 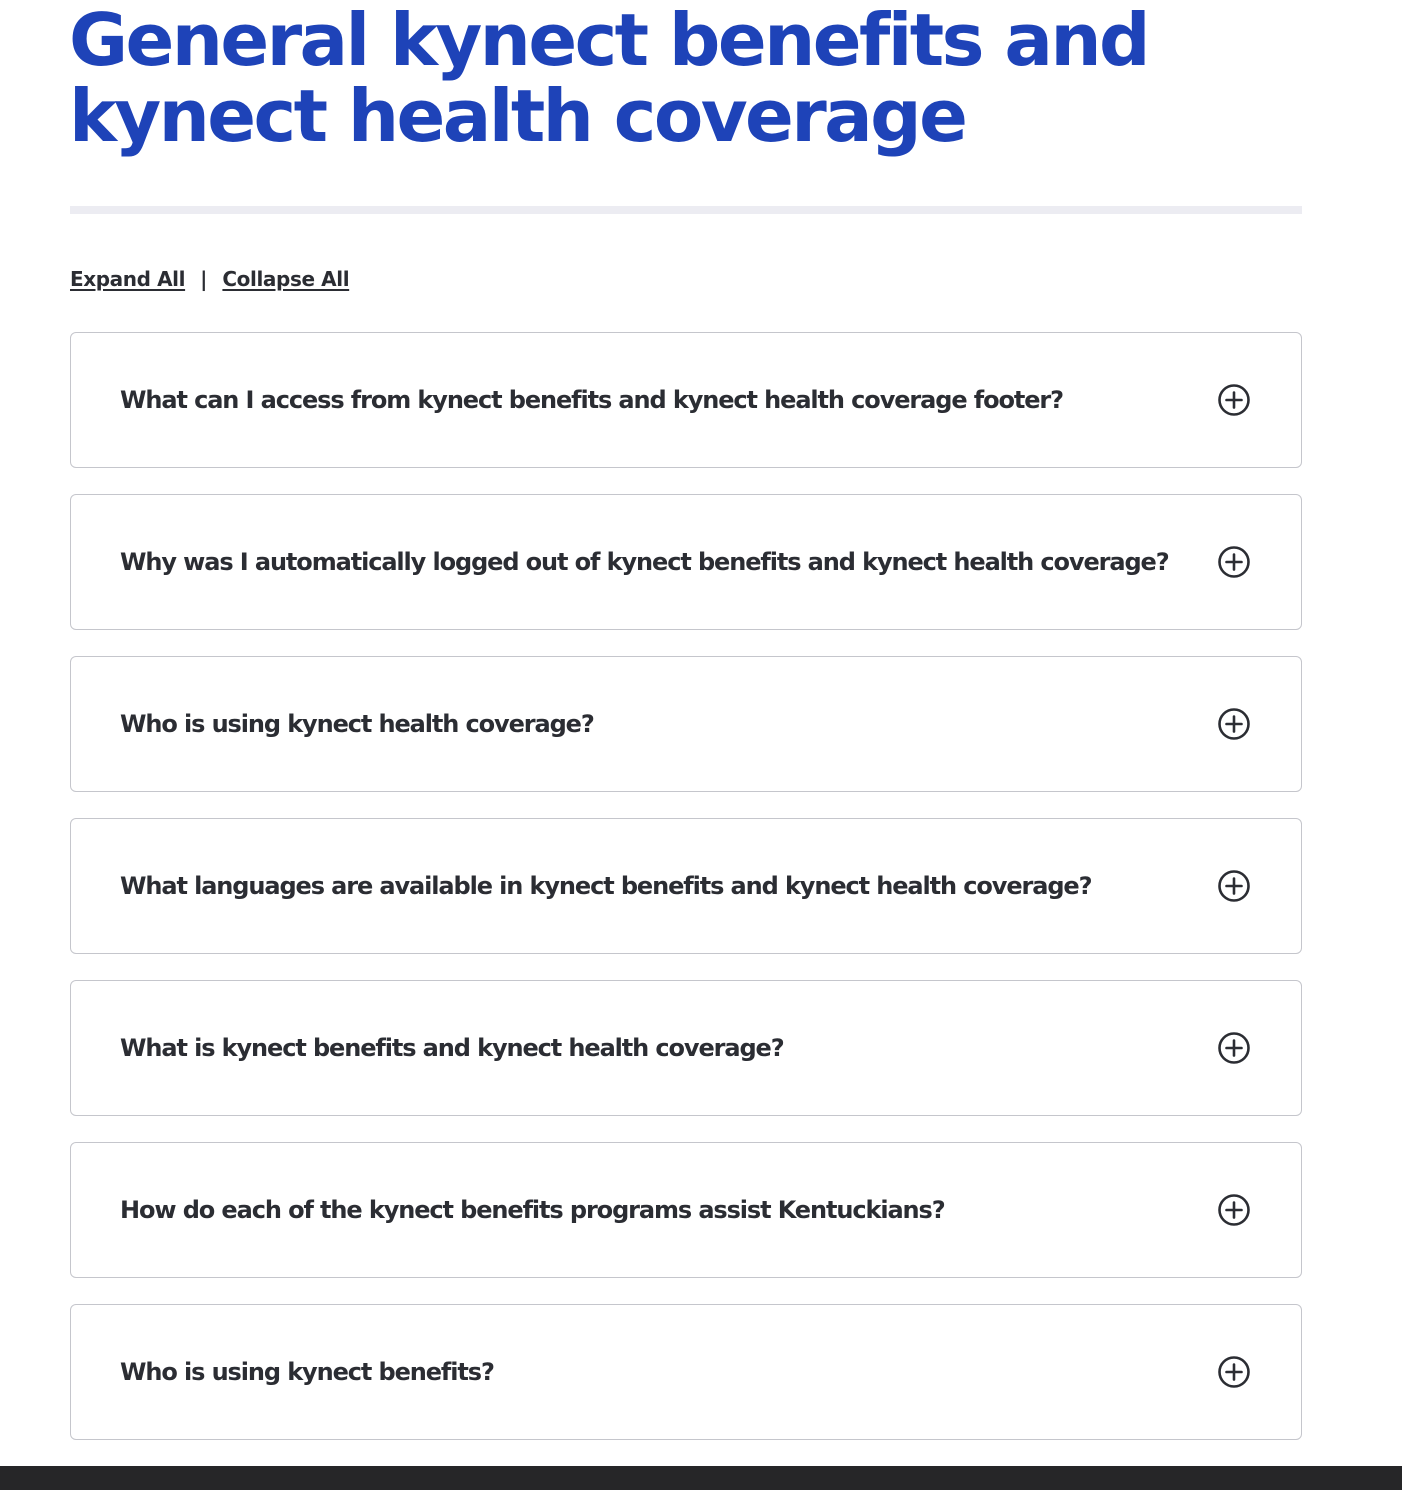 I want to click on collapse-all-link: Collapse All, so click(x=285, y=279).